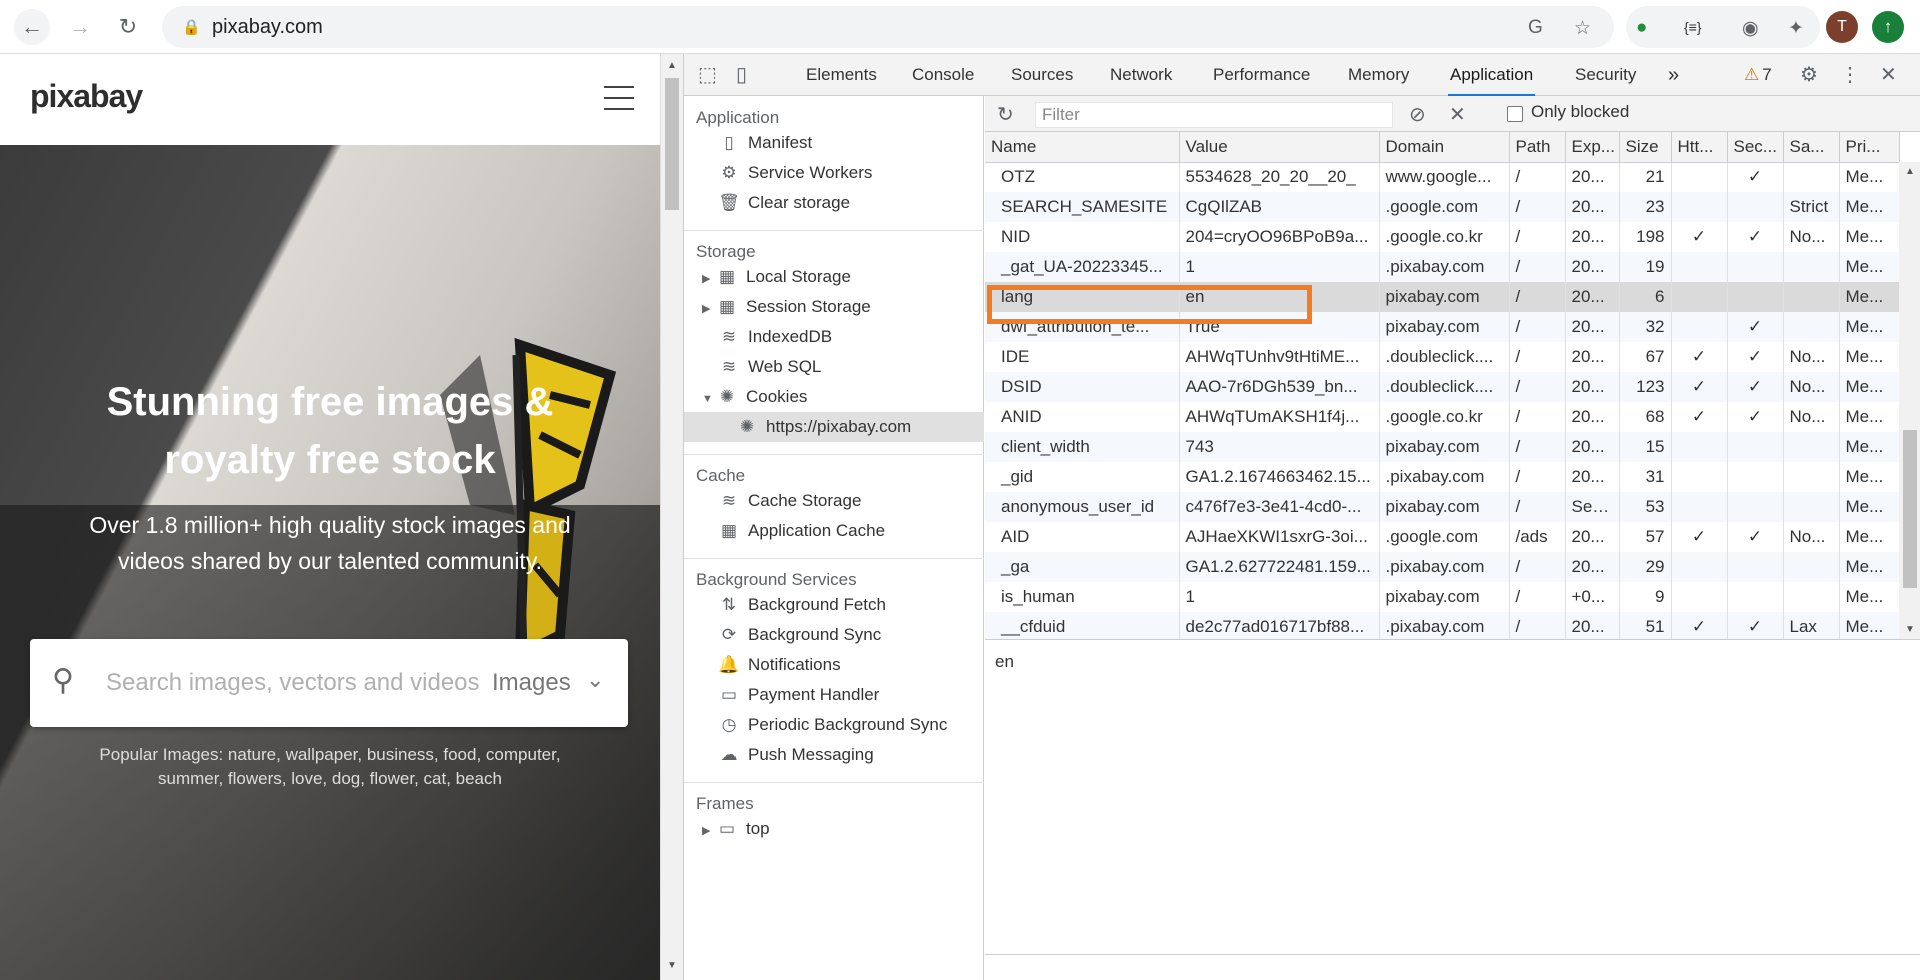 This screenshot has width=1920, height=980. I want to click on pixabay-logo: pixabay, so click(86, 96).